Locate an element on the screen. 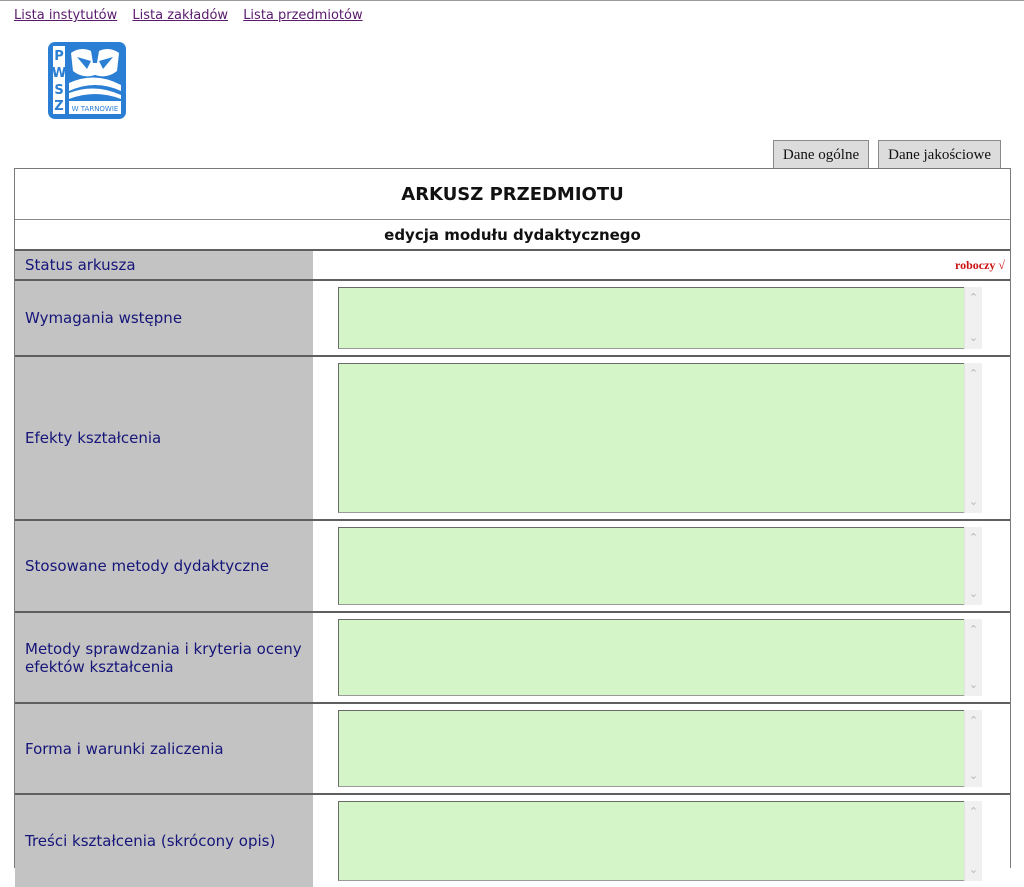  field-row: Treści kształcenia (skrócony opis) ⌃ ⌄ is located at coordinates (512, 841).